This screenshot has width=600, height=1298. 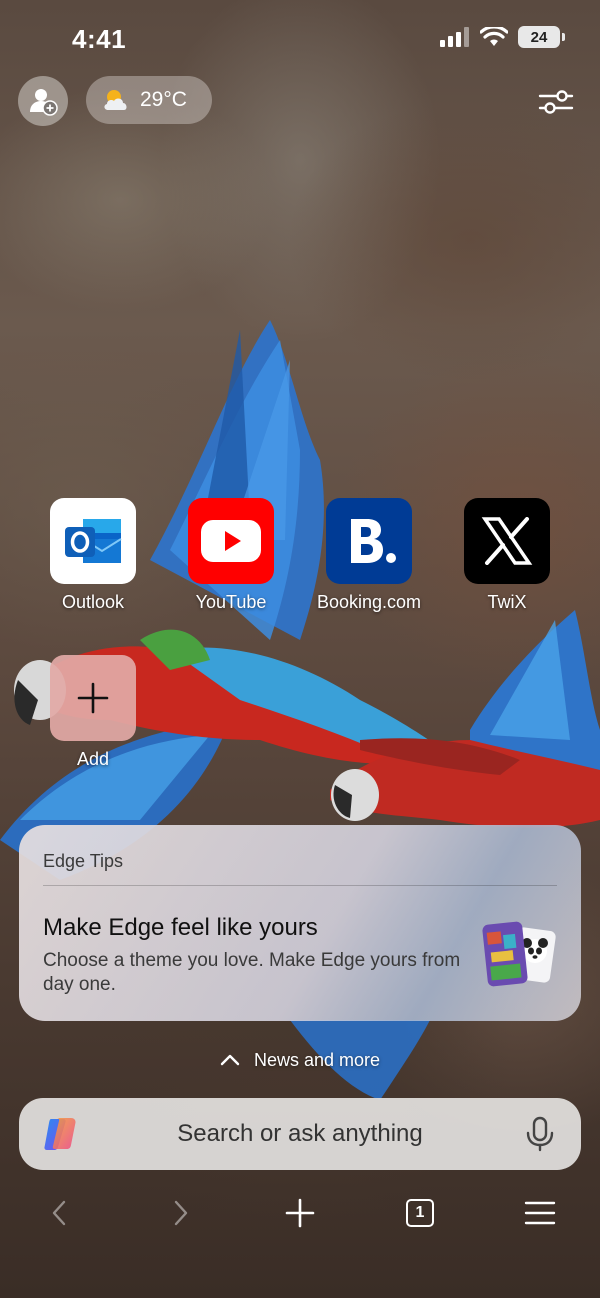 I want to click on chevron-right-icon, so click(x=181, y=1213).